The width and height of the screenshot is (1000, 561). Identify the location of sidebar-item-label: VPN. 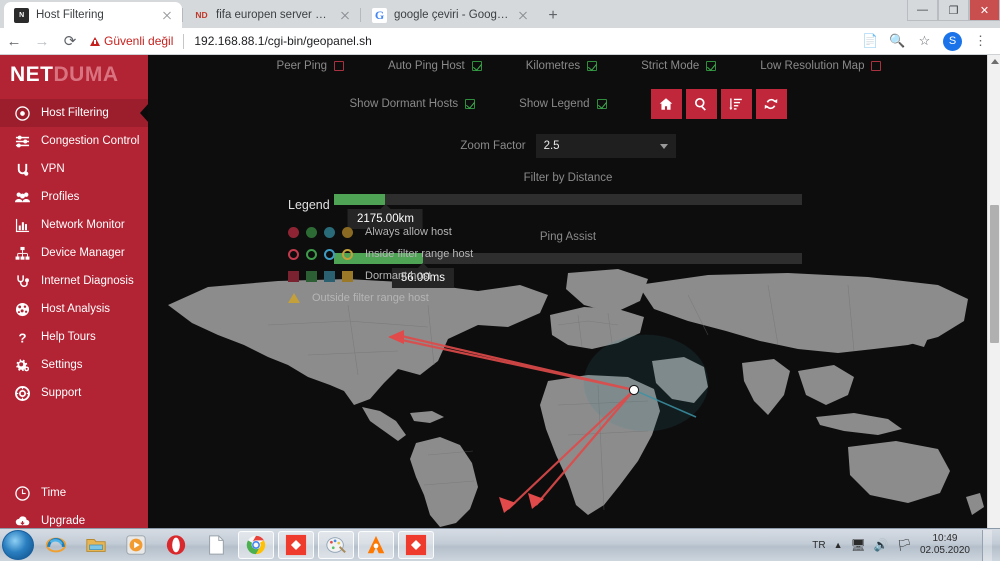
(53, 169).